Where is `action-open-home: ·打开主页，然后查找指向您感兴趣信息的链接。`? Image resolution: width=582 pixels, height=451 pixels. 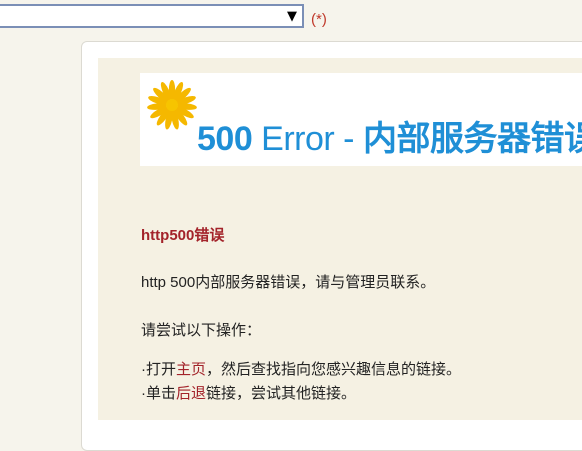 action-open-home: ·打开主页，然后查找指向您感兴趣信息的链接。 is located at coordinates (301, 368).